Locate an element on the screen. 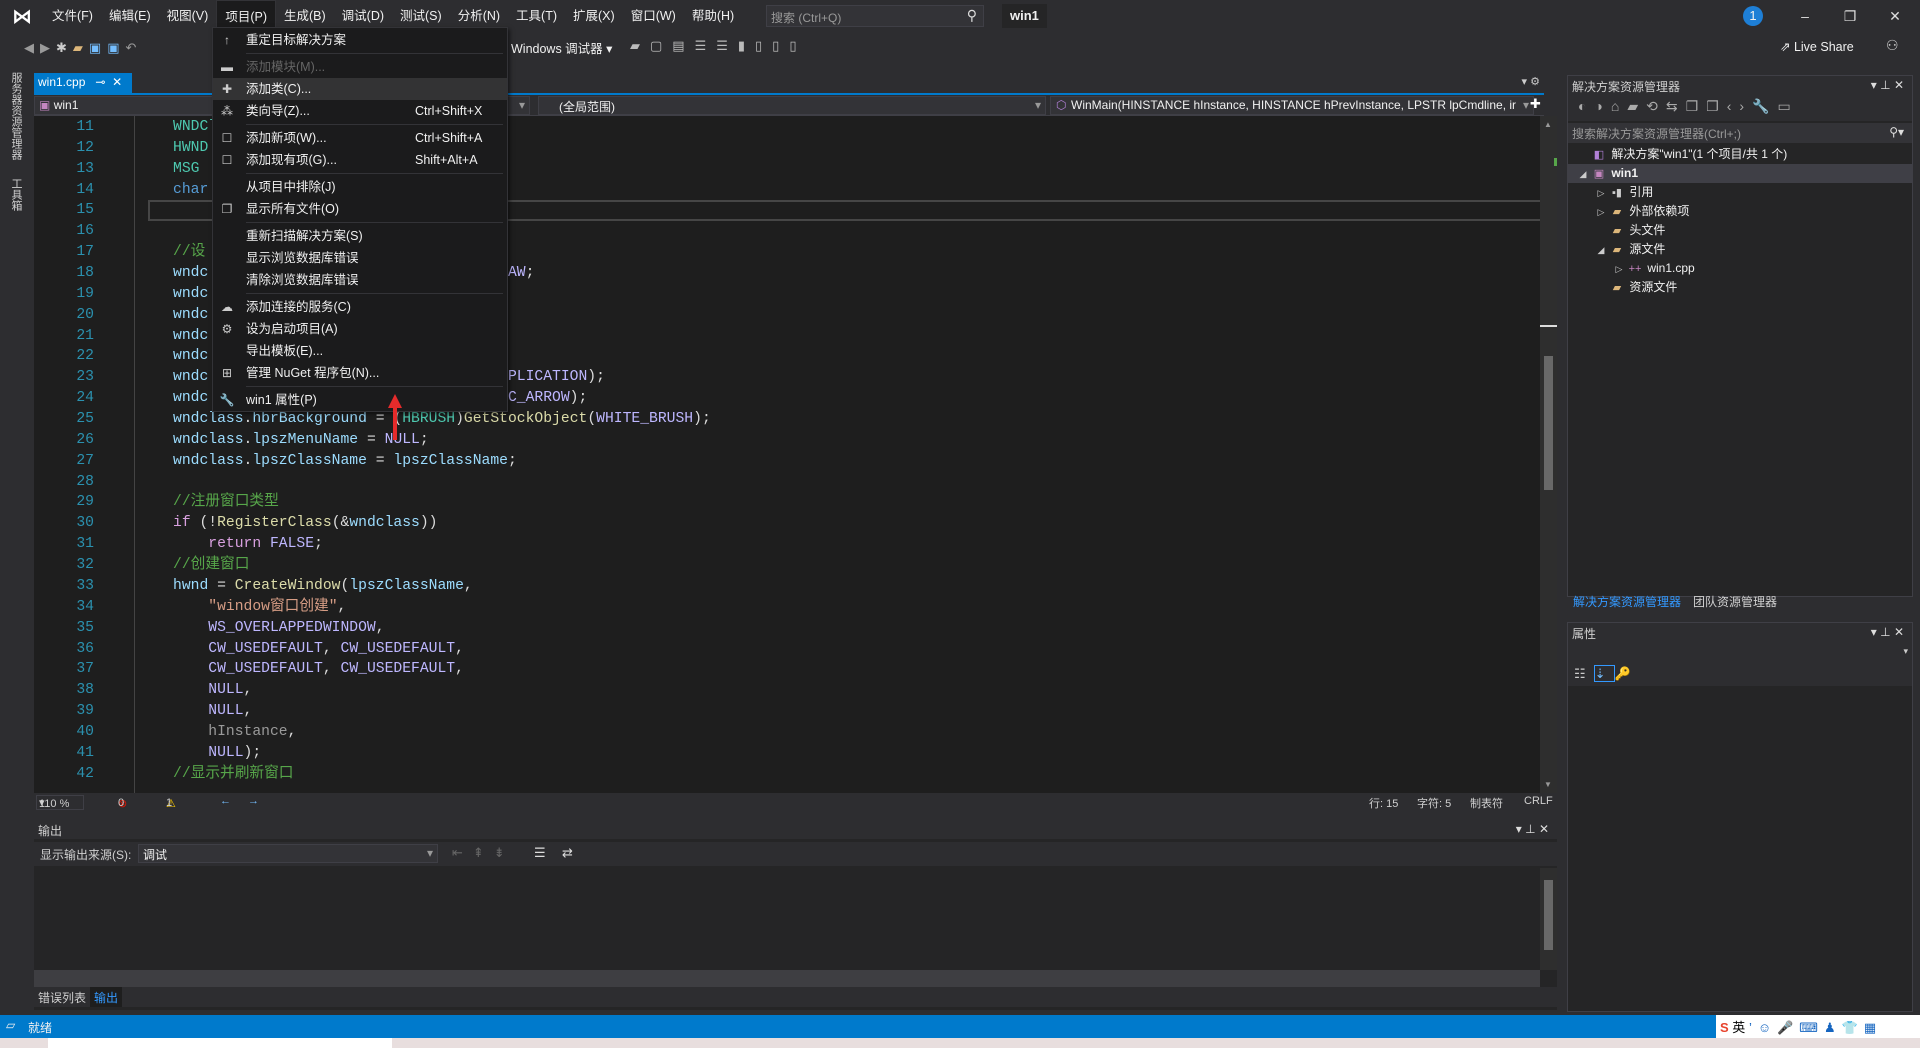 This screenshot has height=1048, width=1920. scope-dropdown: (全局范围) ▾ is located at coordinates (792, 105).